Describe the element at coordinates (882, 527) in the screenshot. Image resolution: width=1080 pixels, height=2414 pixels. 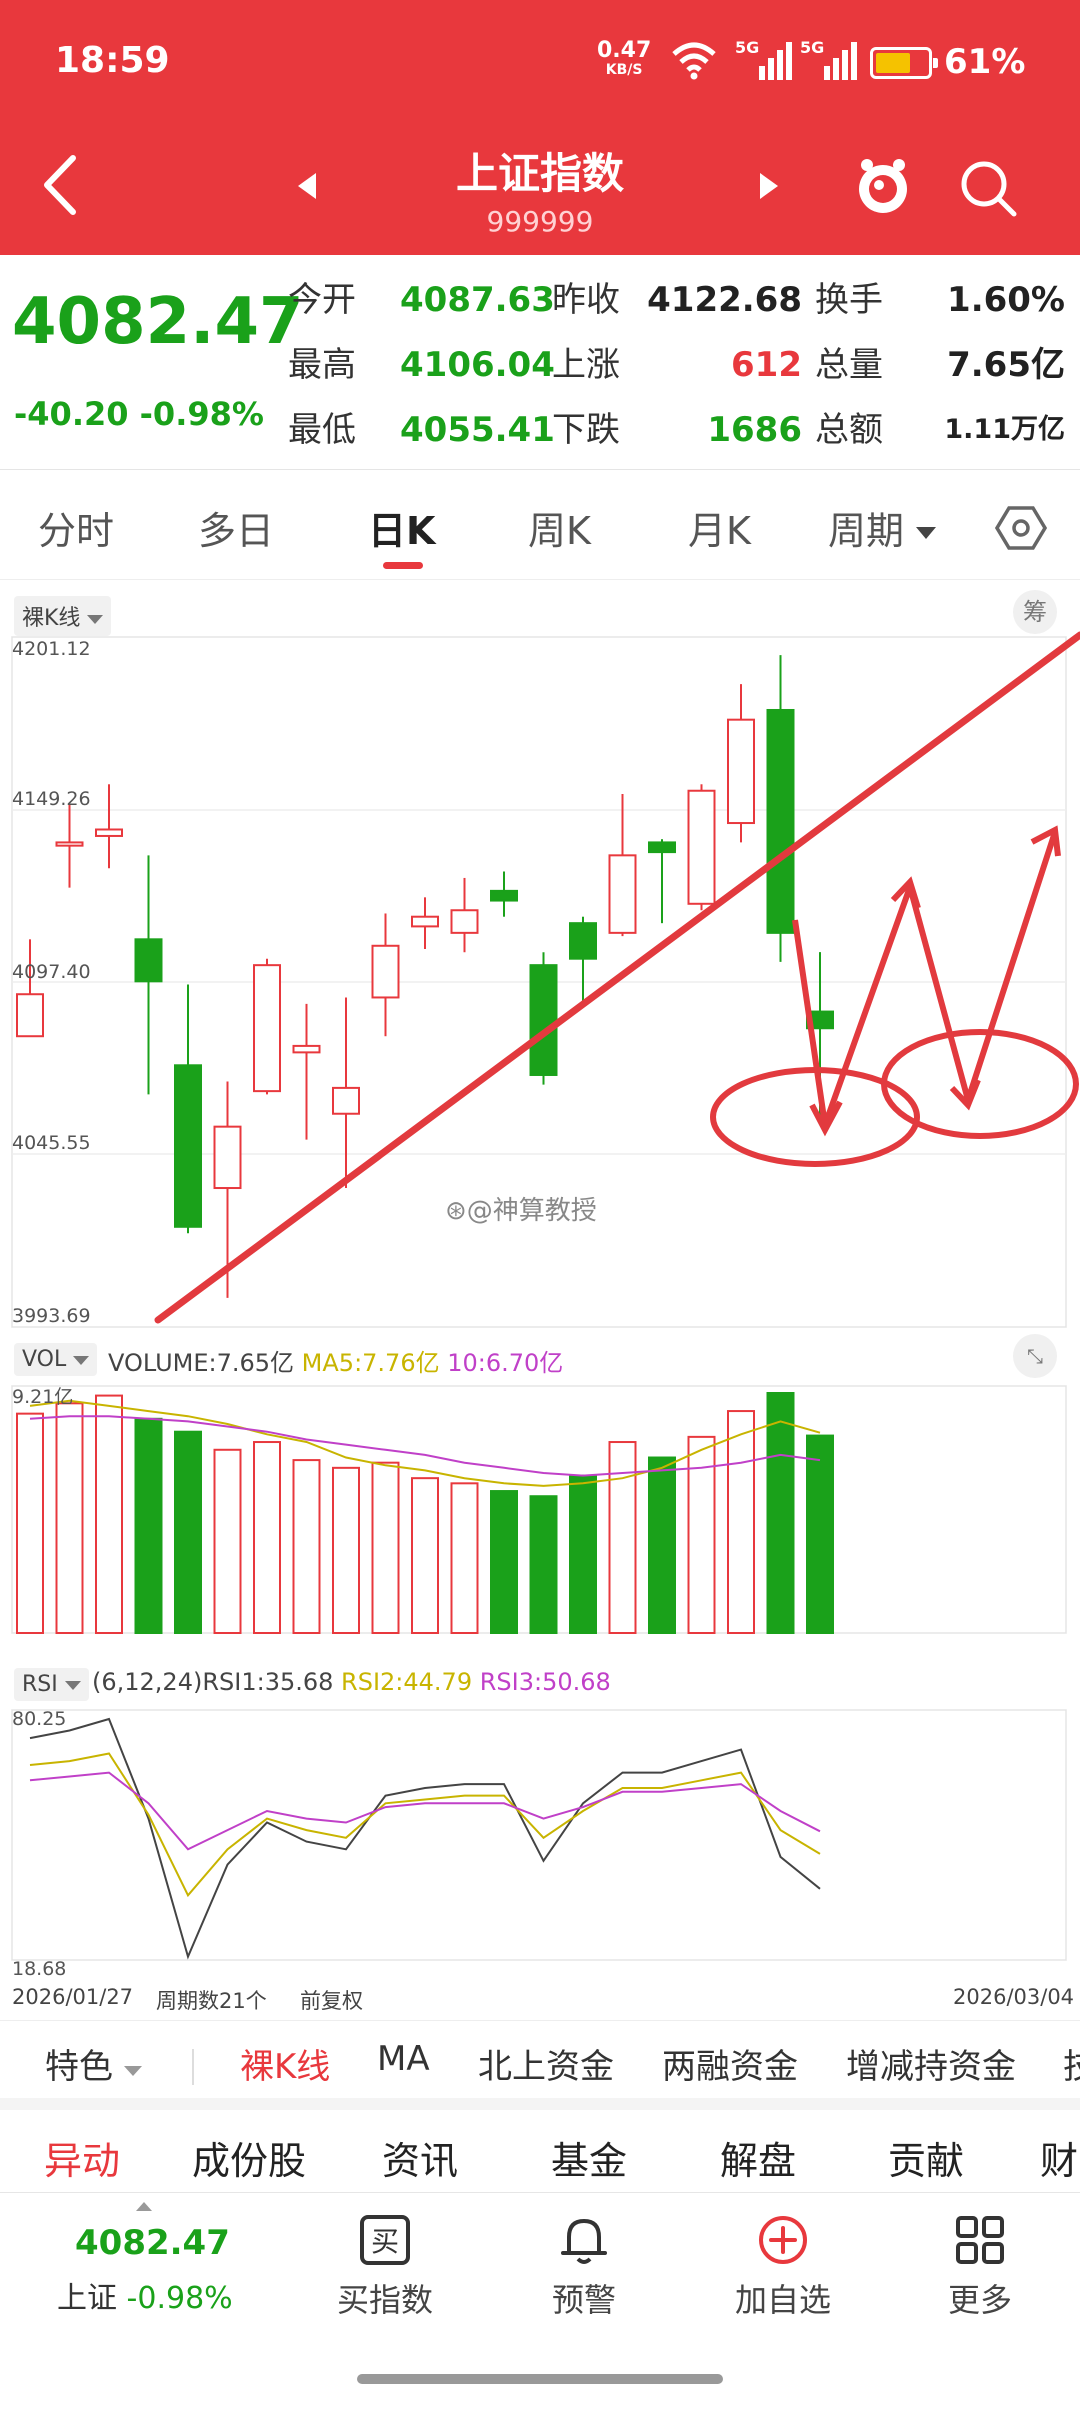
I see `tab-period-dropdown: 周期` at that location.